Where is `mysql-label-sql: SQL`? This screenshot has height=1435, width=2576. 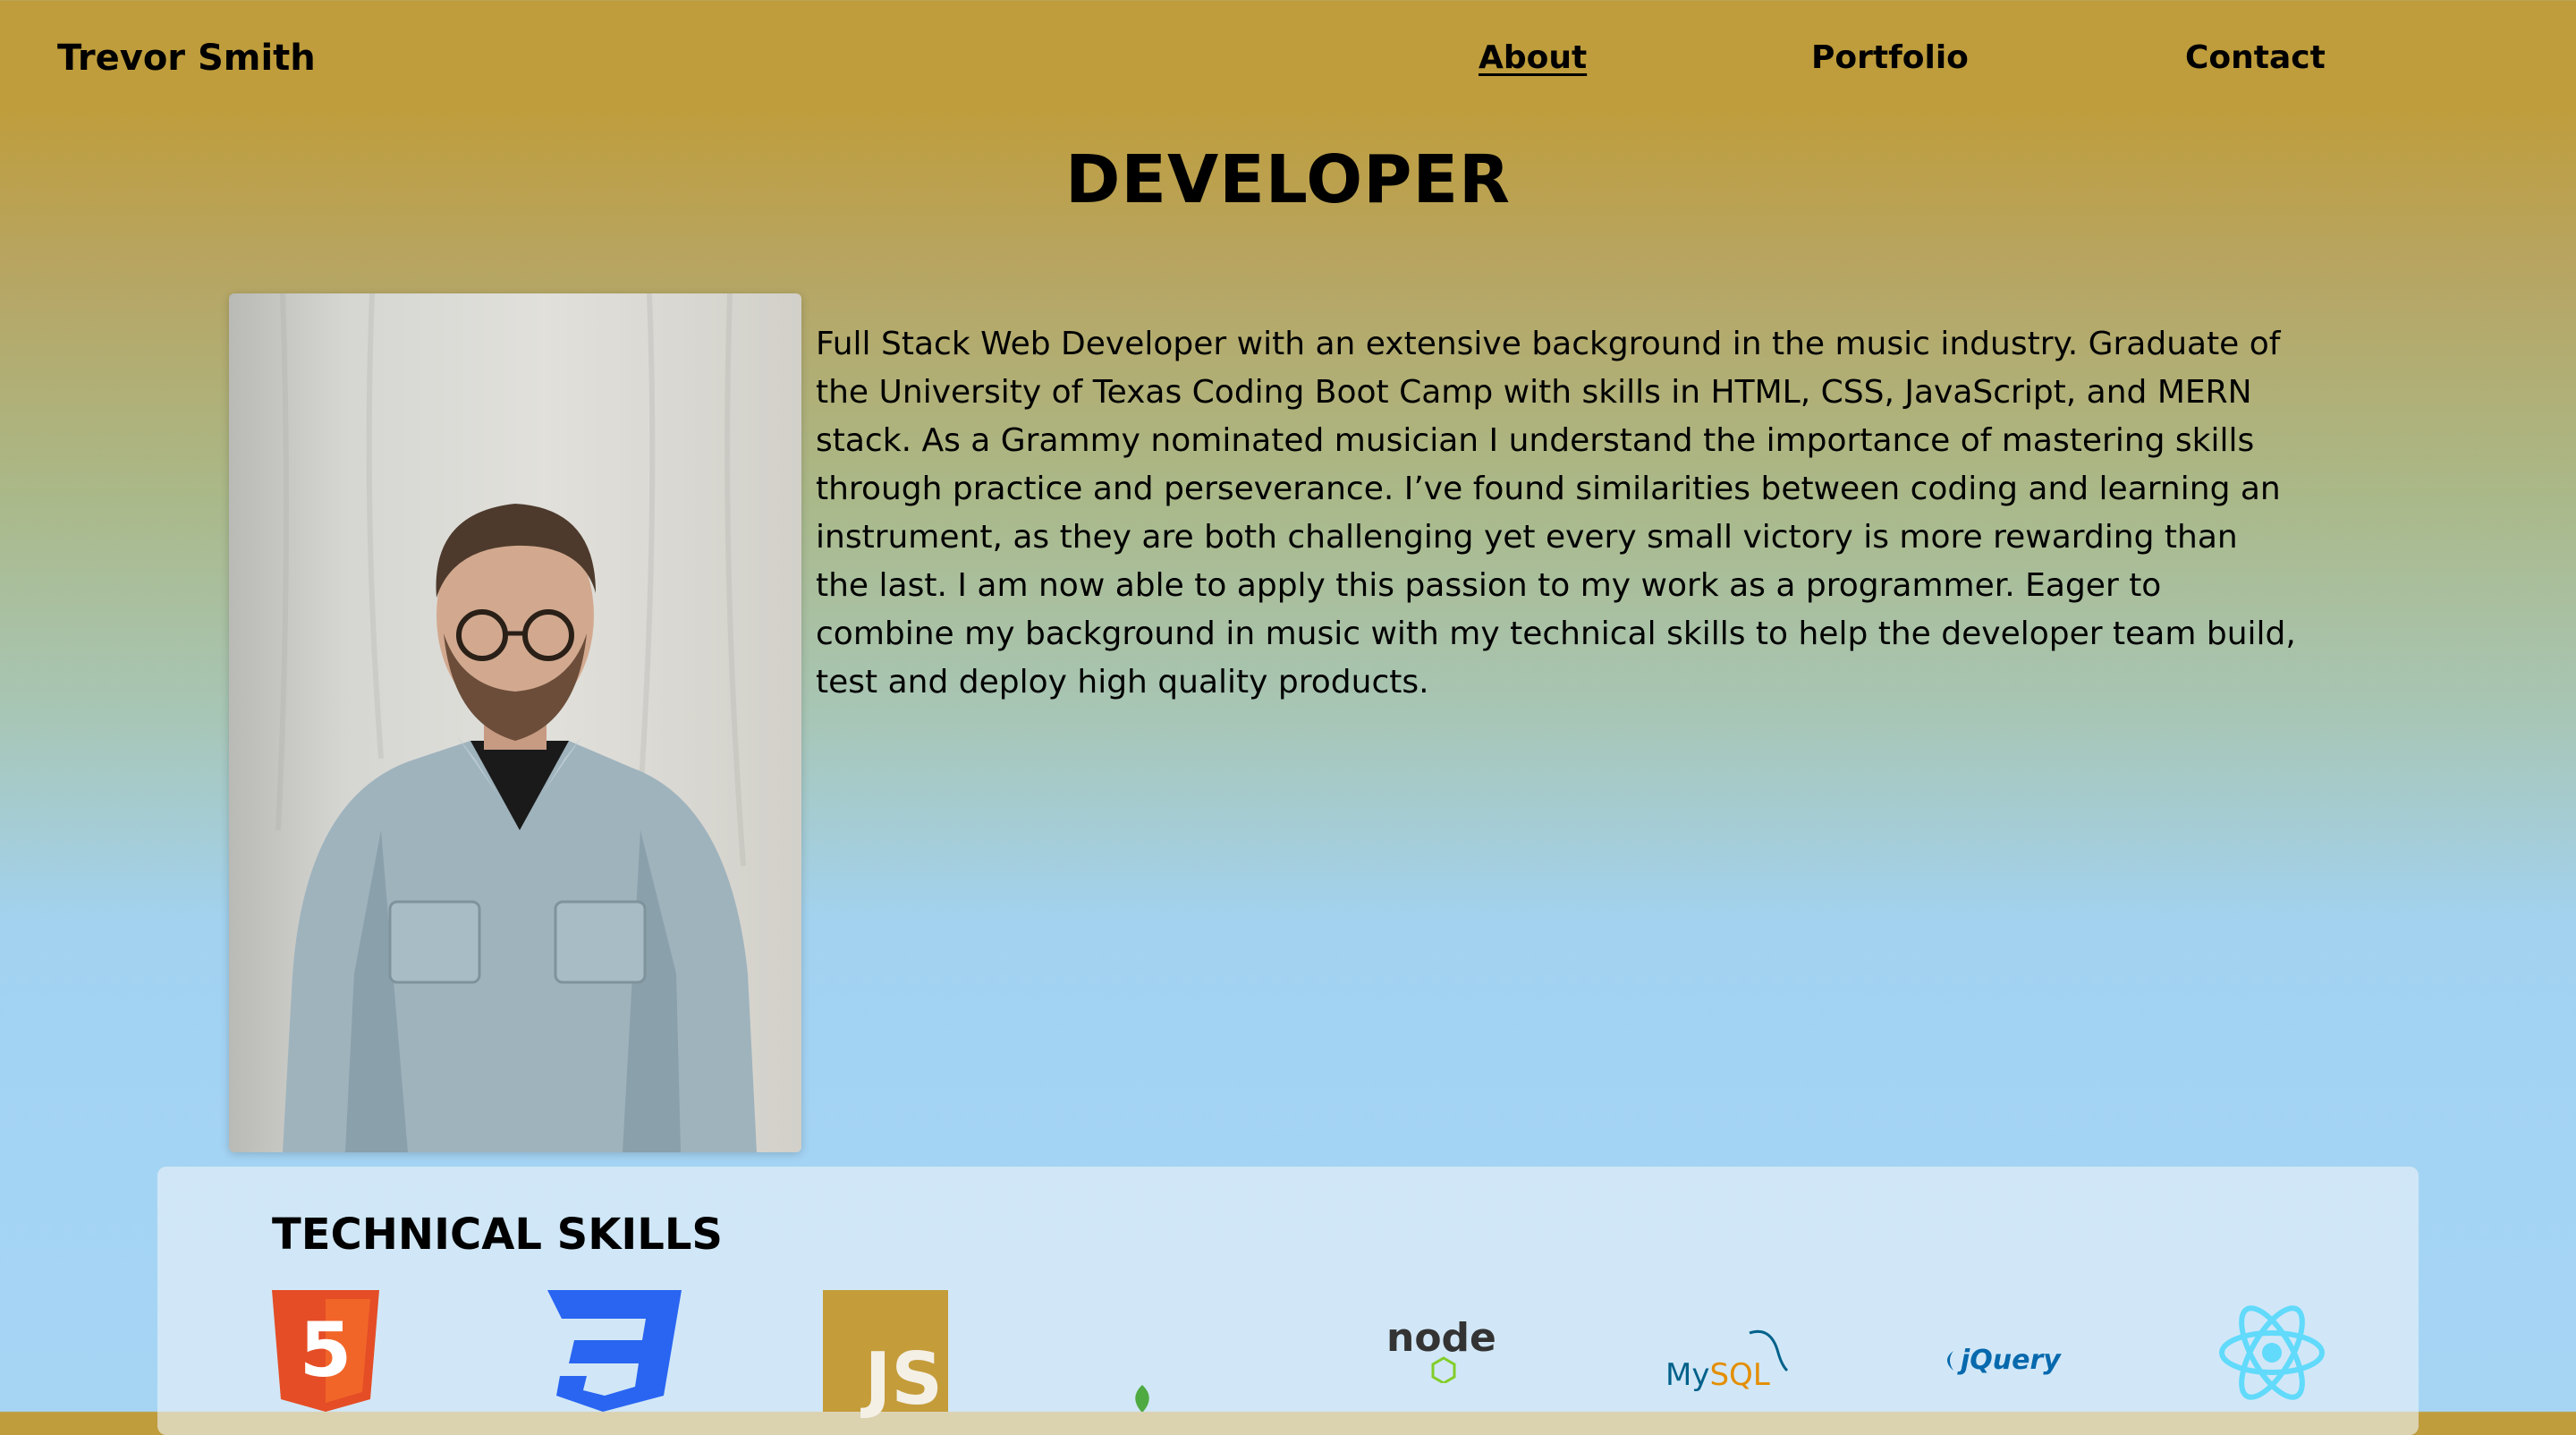 mysql-label-sql: SQL is located at coordinates (1739, 1375).